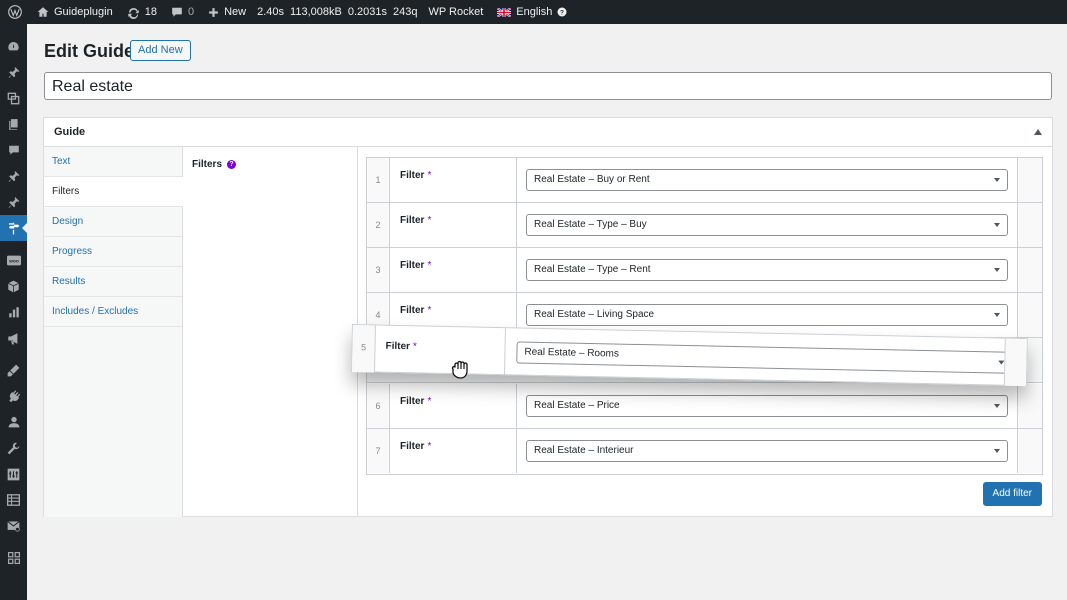  Describe the element at coordinates (70, 132) in the screenshot. I see `metabox-title: Guide` at that location.